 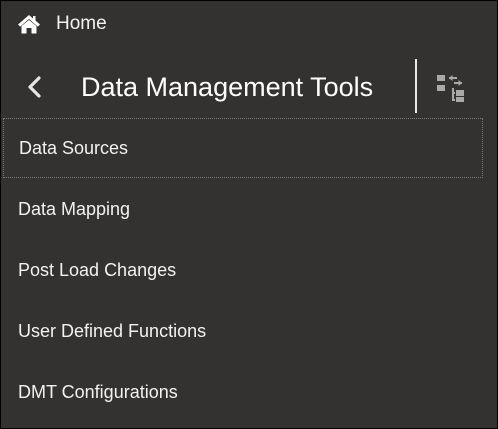 What do you see at coordinates (227, 87) in the screenshot?
I see `page-title: Data Management Tools` at bounding box center [227, 87].